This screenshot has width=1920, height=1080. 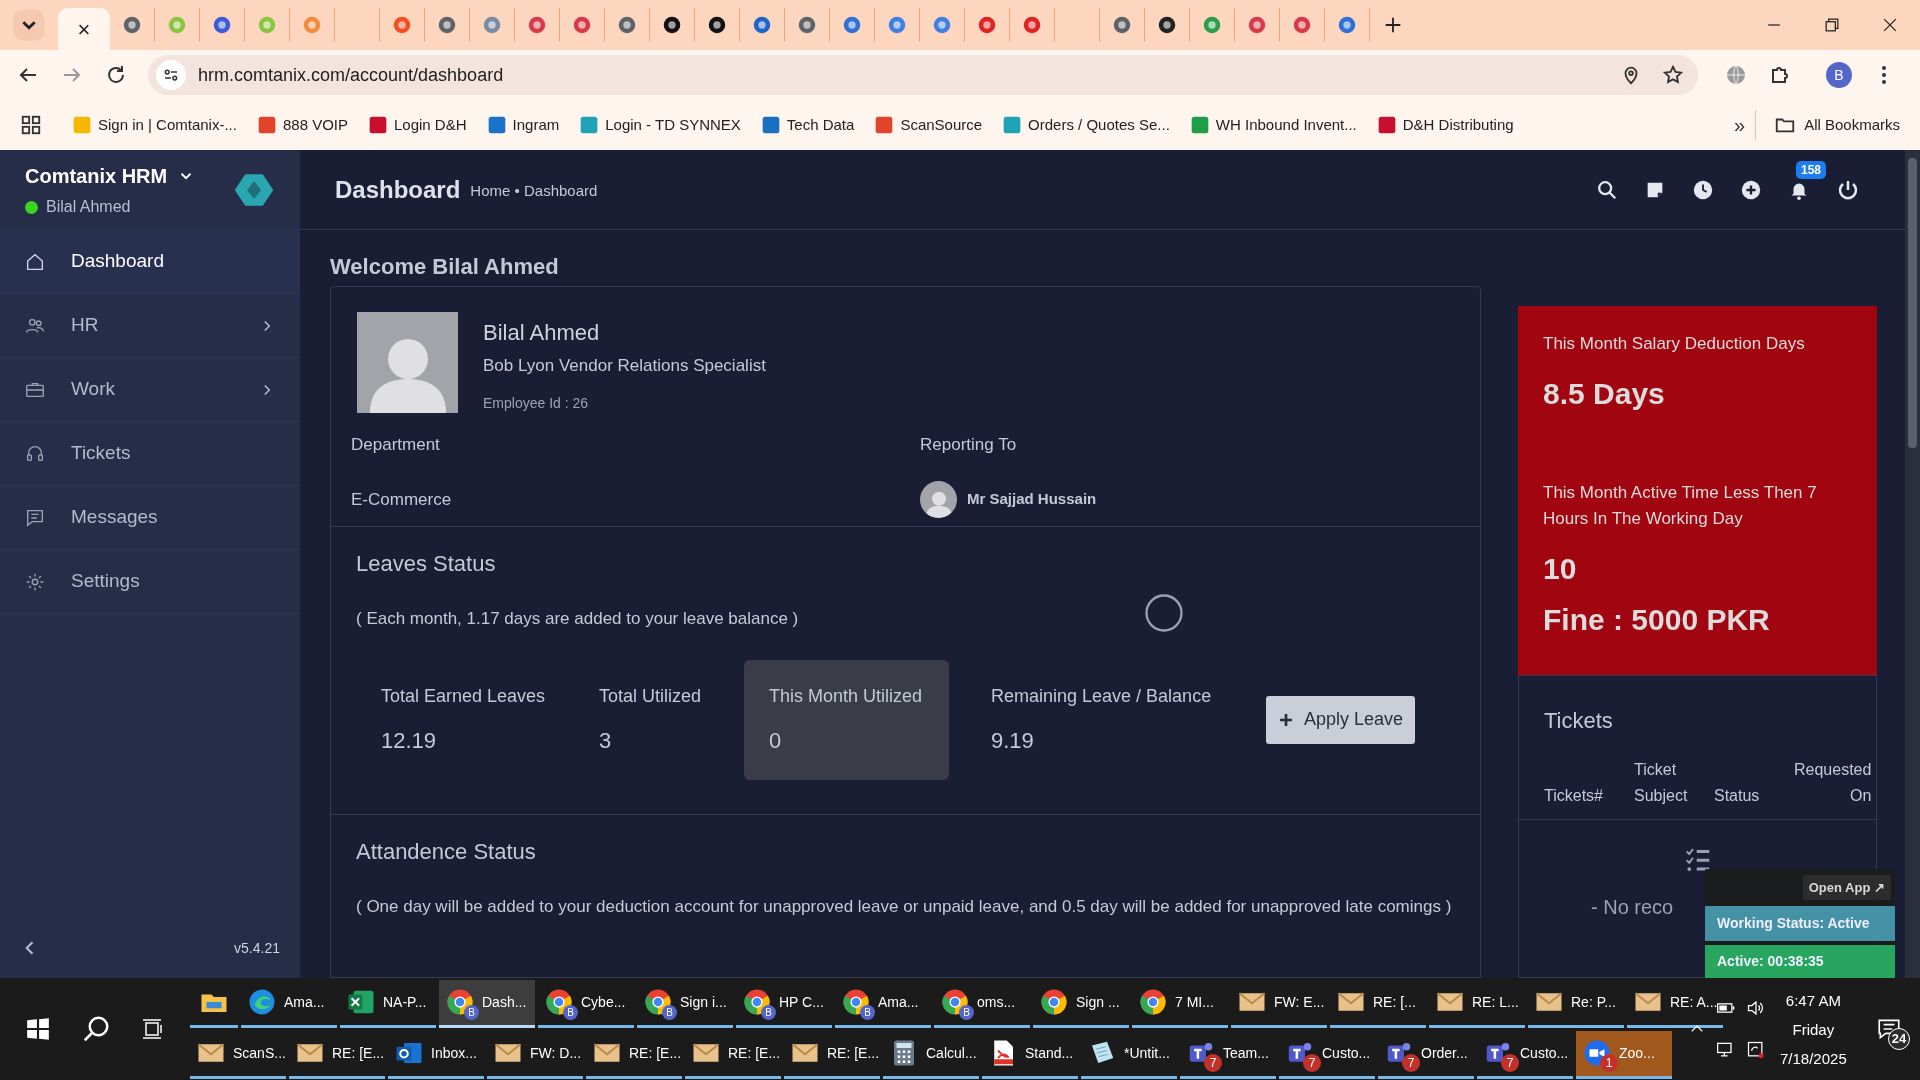 What do you see at coordinates (302, 125) in the screenshot?
I see `bookmark: 888 VOIP` at bounding box center [302, 125].